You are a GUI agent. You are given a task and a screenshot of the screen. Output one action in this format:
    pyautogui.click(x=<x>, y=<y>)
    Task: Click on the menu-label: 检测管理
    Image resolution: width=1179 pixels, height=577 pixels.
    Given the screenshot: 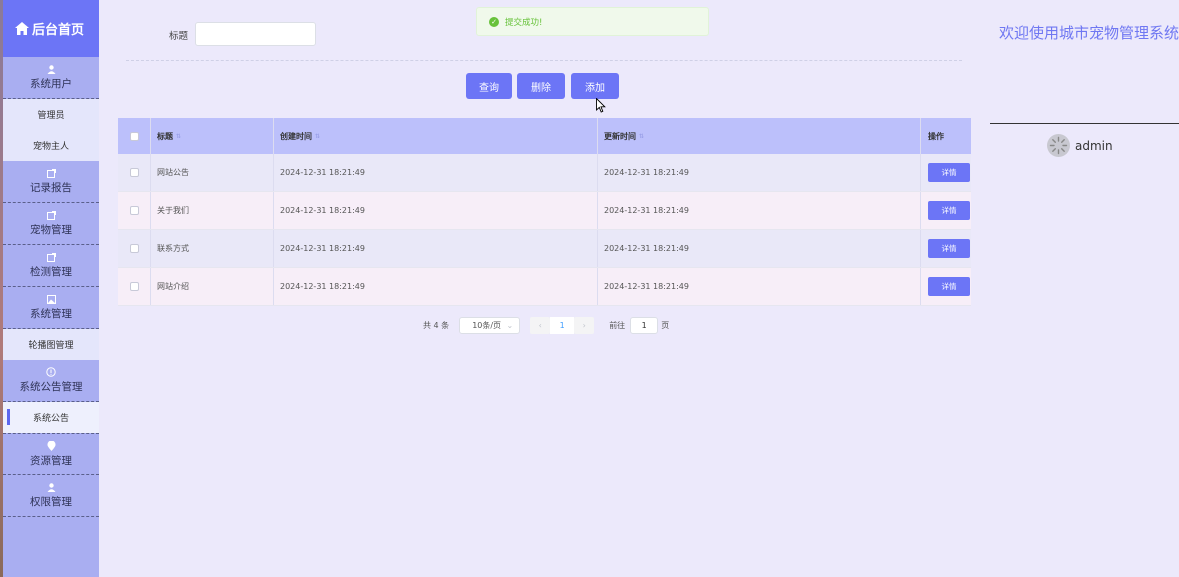 What is the action you would take?
    pyautogui.click(x=51, y=271)
    